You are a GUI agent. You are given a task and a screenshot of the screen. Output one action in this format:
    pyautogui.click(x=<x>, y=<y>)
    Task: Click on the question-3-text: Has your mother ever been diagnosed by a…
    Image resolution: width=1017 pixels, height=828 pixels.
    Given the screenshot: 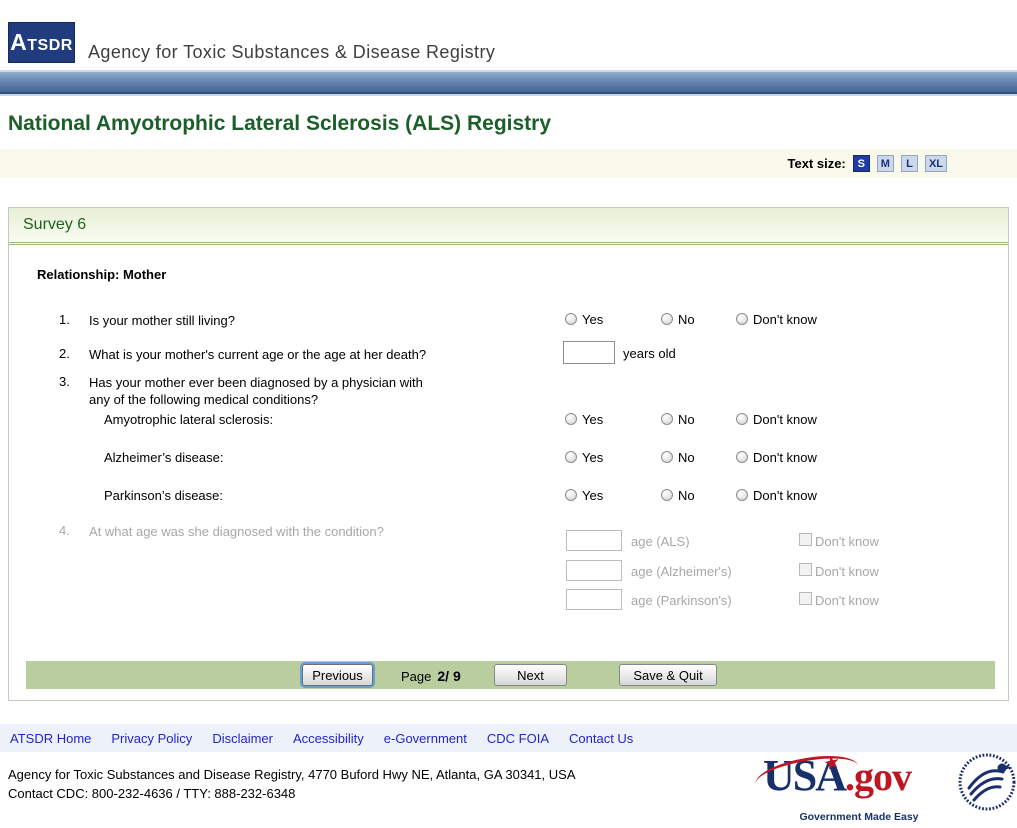 What is the action you would take?
    pyautogui.click(x=256, y=391)
    